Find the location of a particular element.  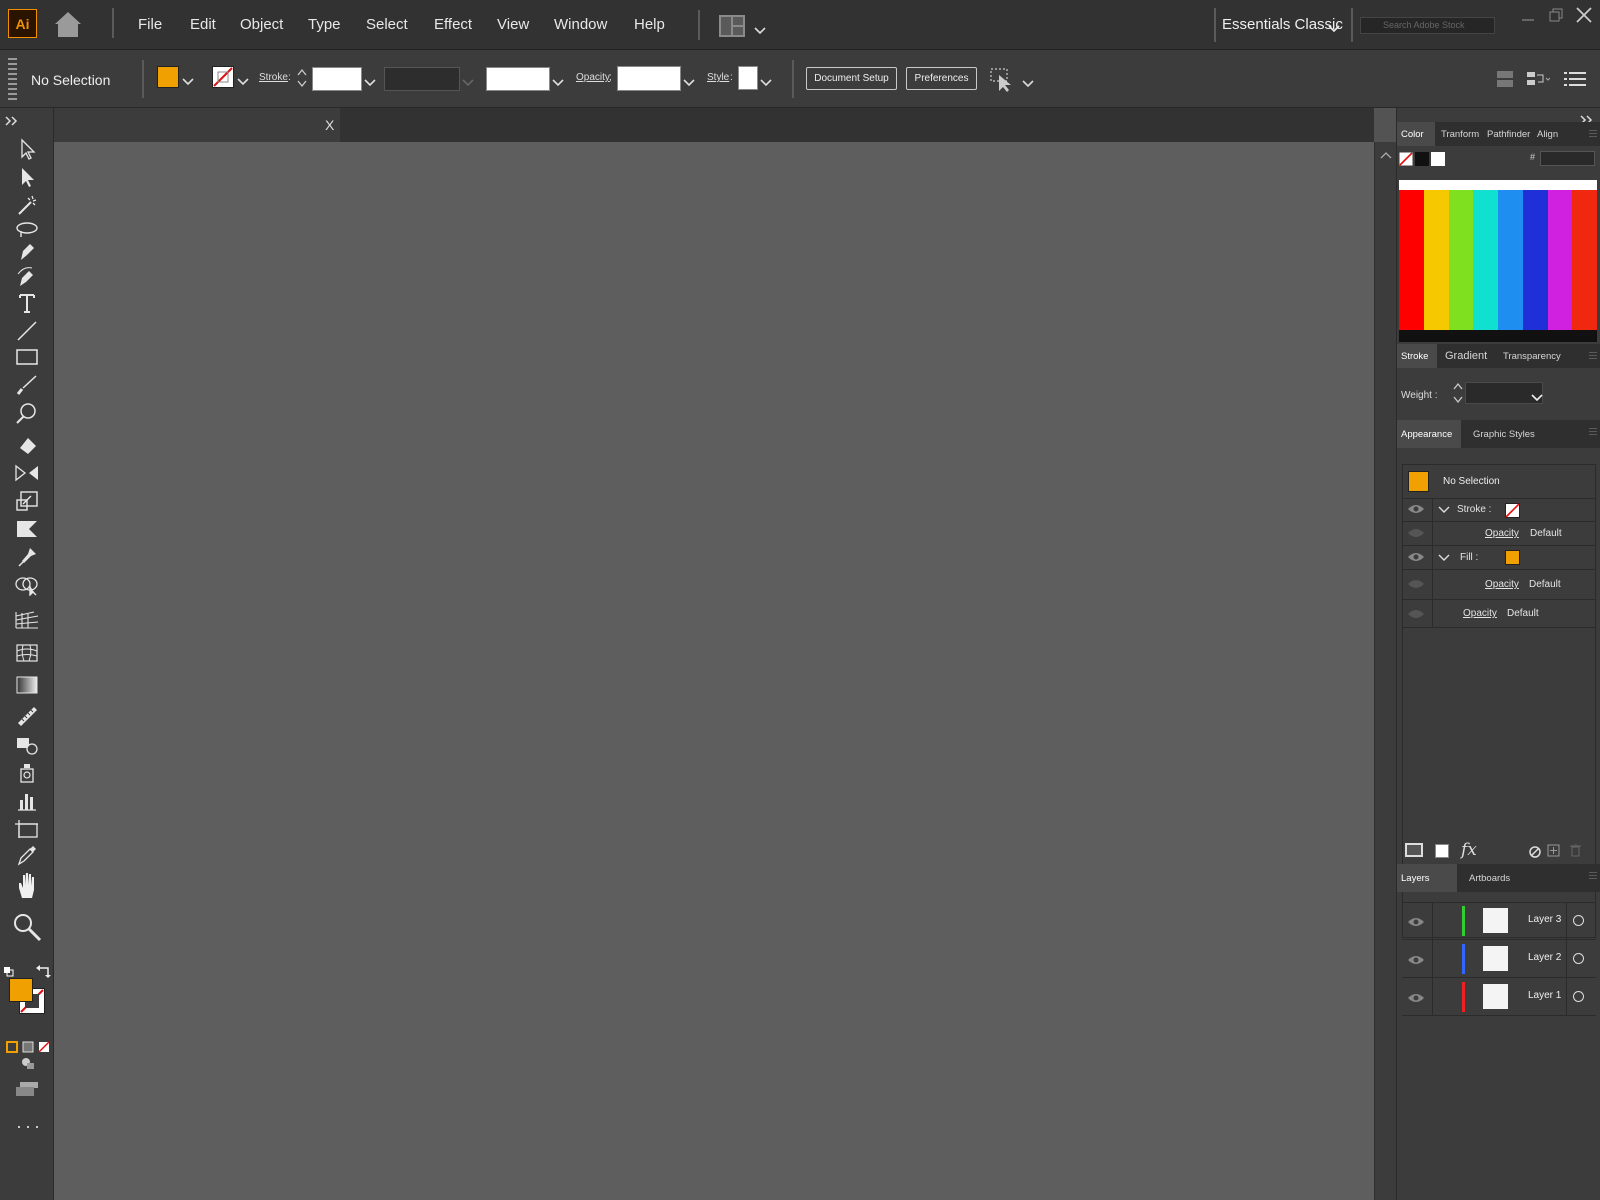

artboard-tool-icon is located at coordinates (27, 829).